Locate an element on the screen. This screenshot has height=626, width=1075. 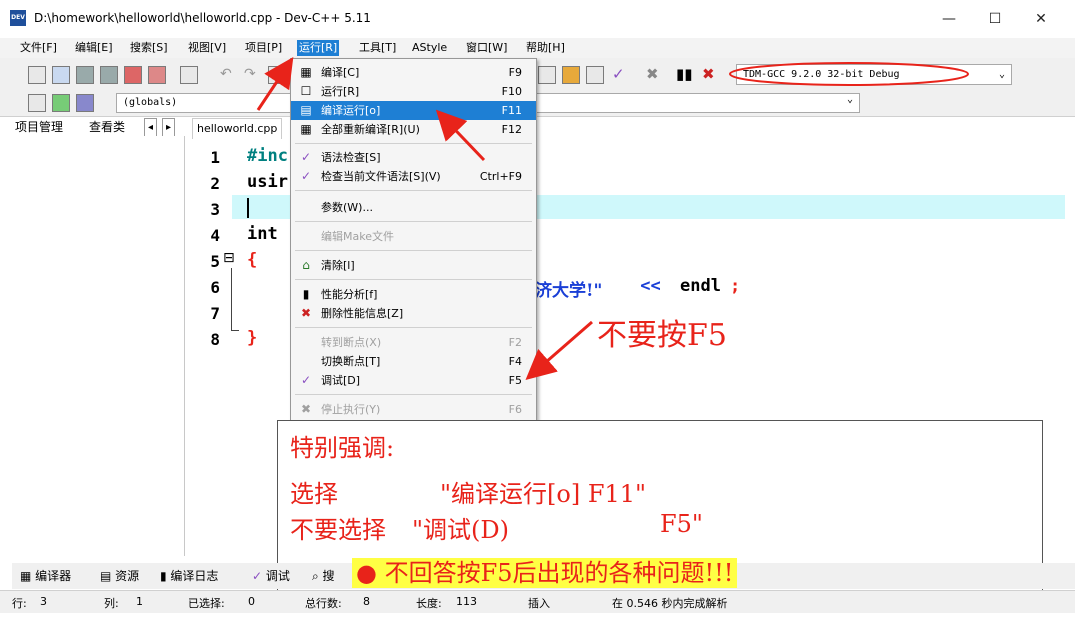
tab-search-label: 搜 is located at coordinates (328, 576).